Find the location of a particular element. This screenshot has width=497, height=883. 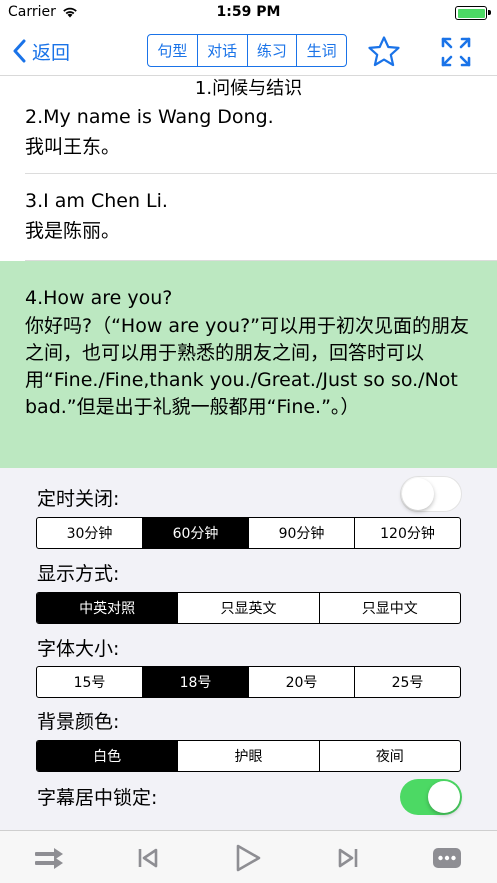

playback-toolbar is located at coordinates (248, 856).